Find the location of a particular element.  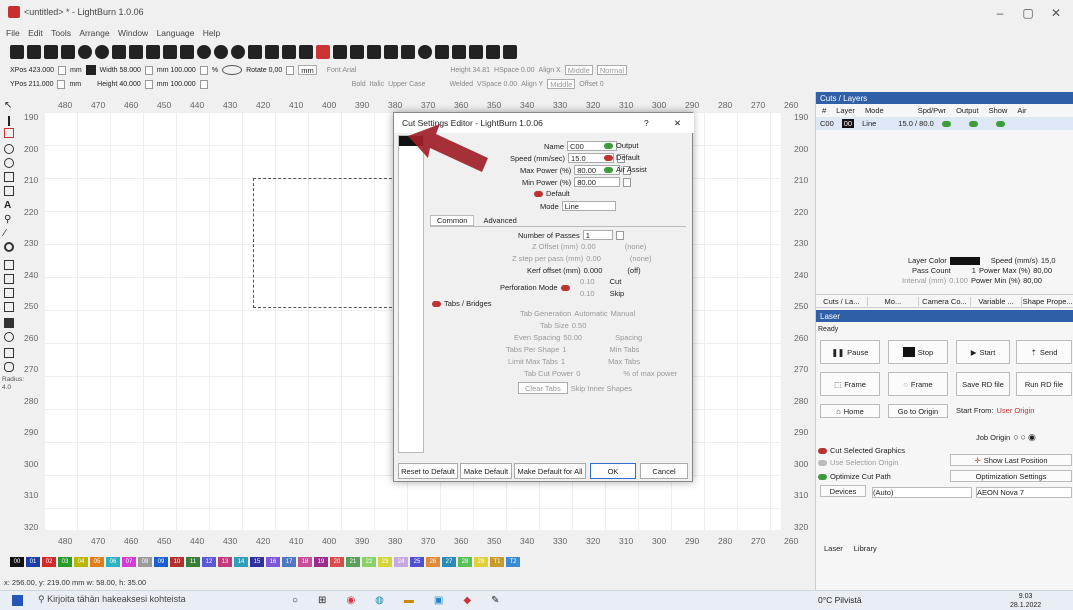

tools-icon is located at coordinates (323, 52).